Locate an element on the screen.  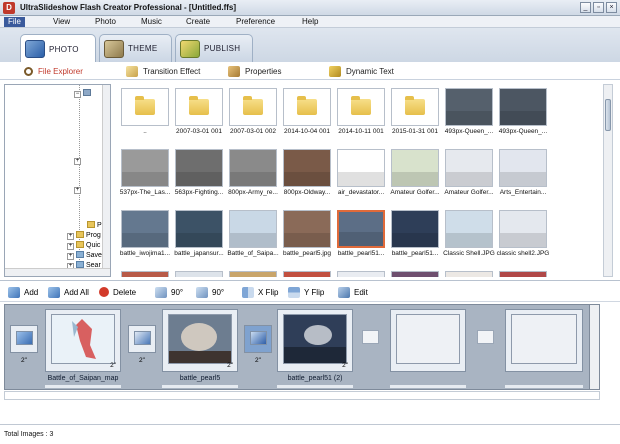
slide-thumbnail is located at coordinates (544, 339).